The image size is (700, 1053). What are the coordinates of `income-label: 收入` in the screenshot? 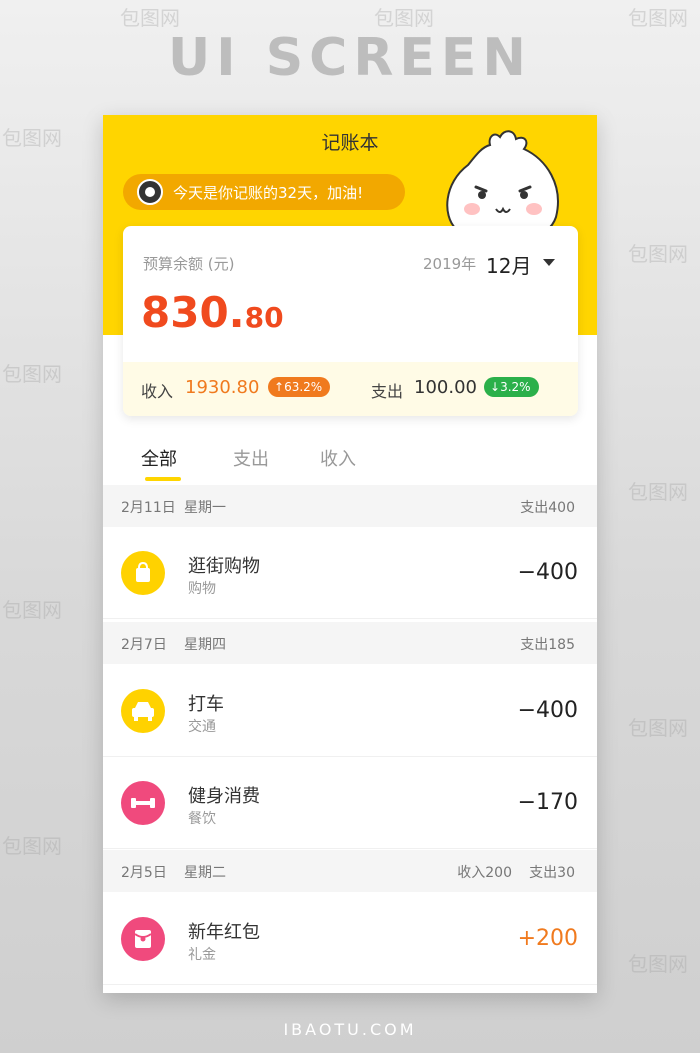 It's located at (157, 391).